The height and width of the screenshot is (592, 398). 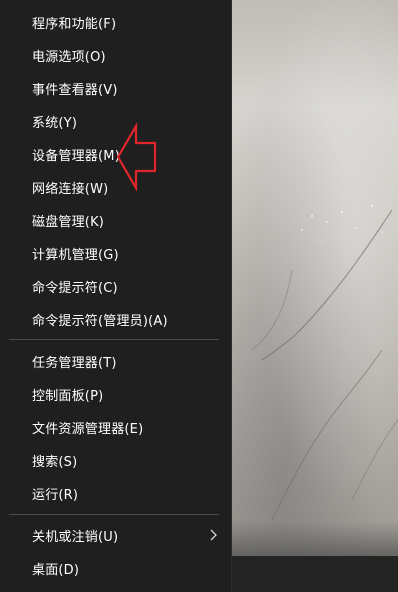 I want to click on menu-item-label: 设备管理器(M), so click(x=76, y=156).